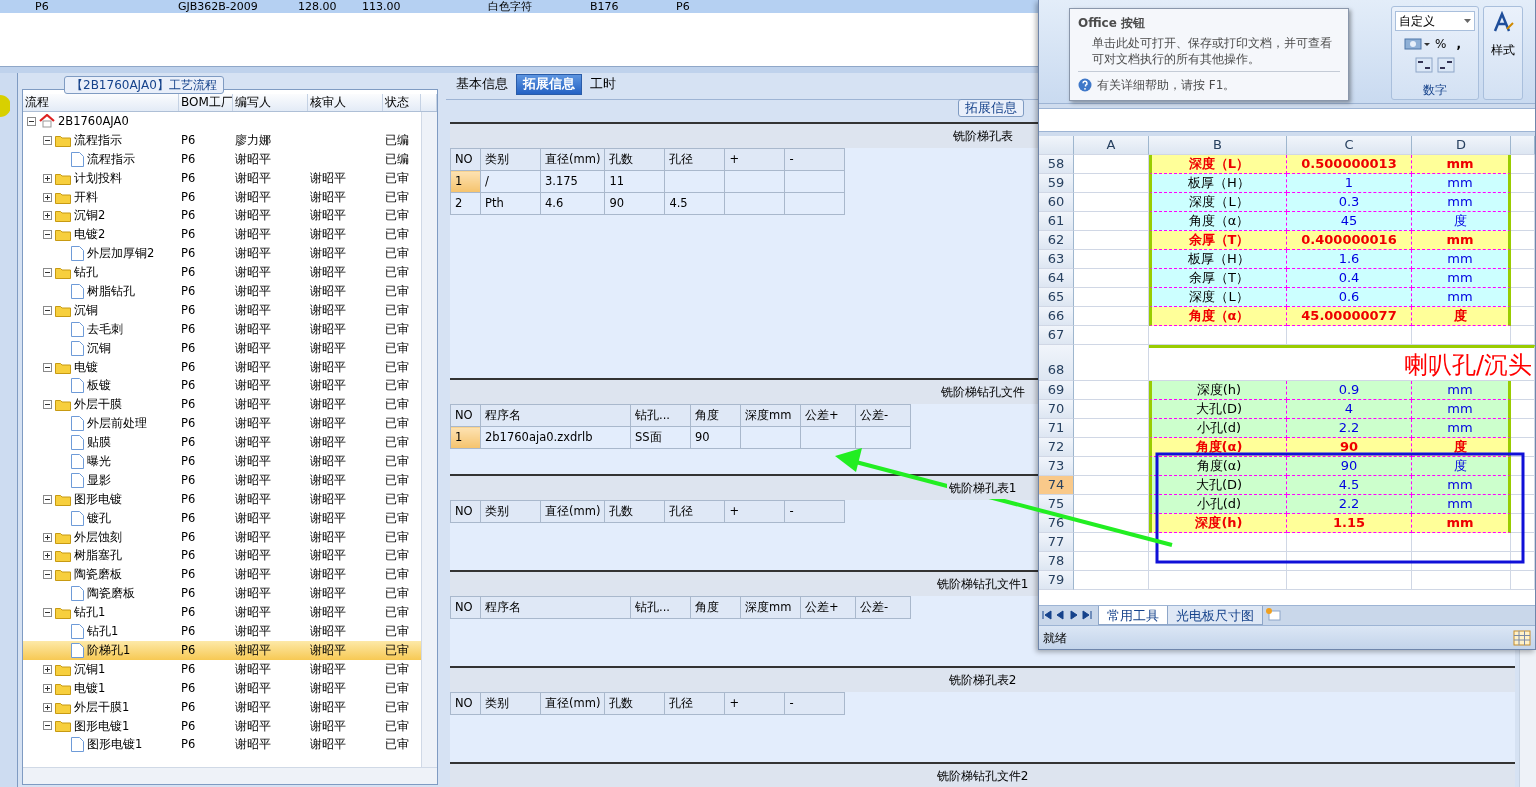 This screenshot has width=1536, height=787. Describe the element at coordinates (222, 216) in the screenshot. I see `tree-row: 沉铜2 P6 谢昭平 谢昭平 已审` at that location.